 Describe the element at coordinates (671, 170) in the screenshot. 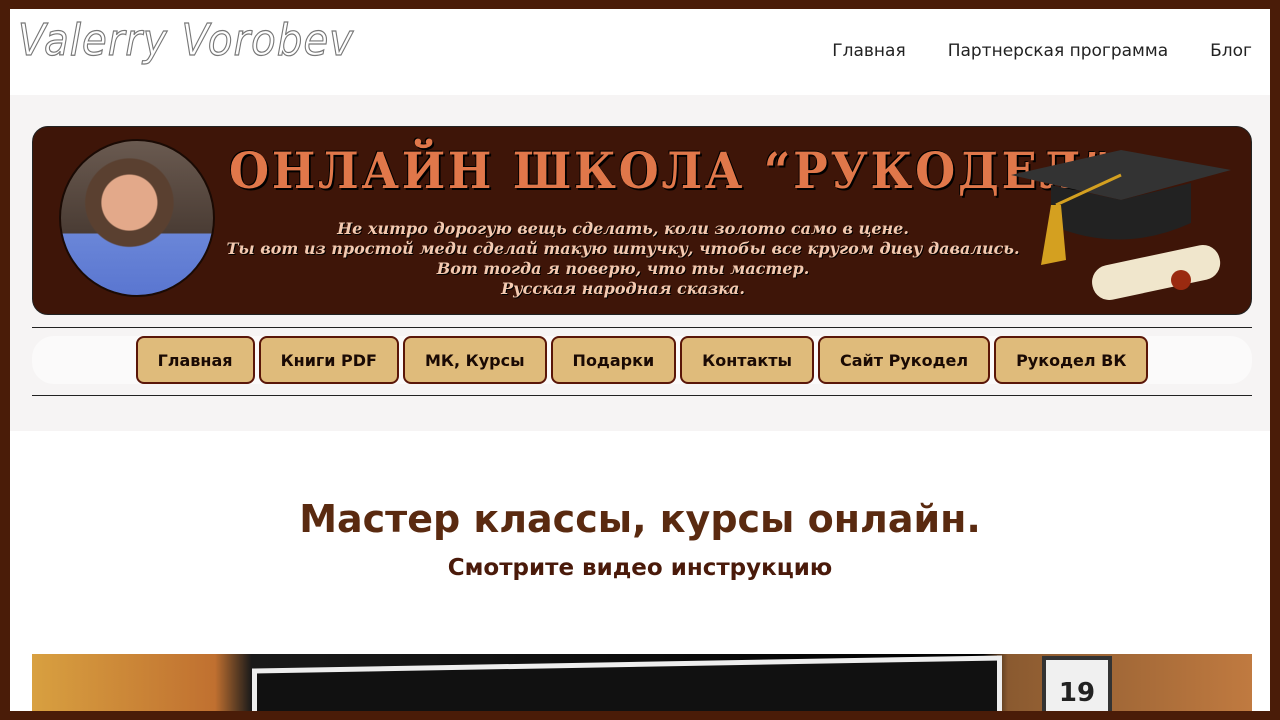

I see `banner-title: ОНЛАЙН ШКОЛА “РУКОДЕЛ”` at that location.